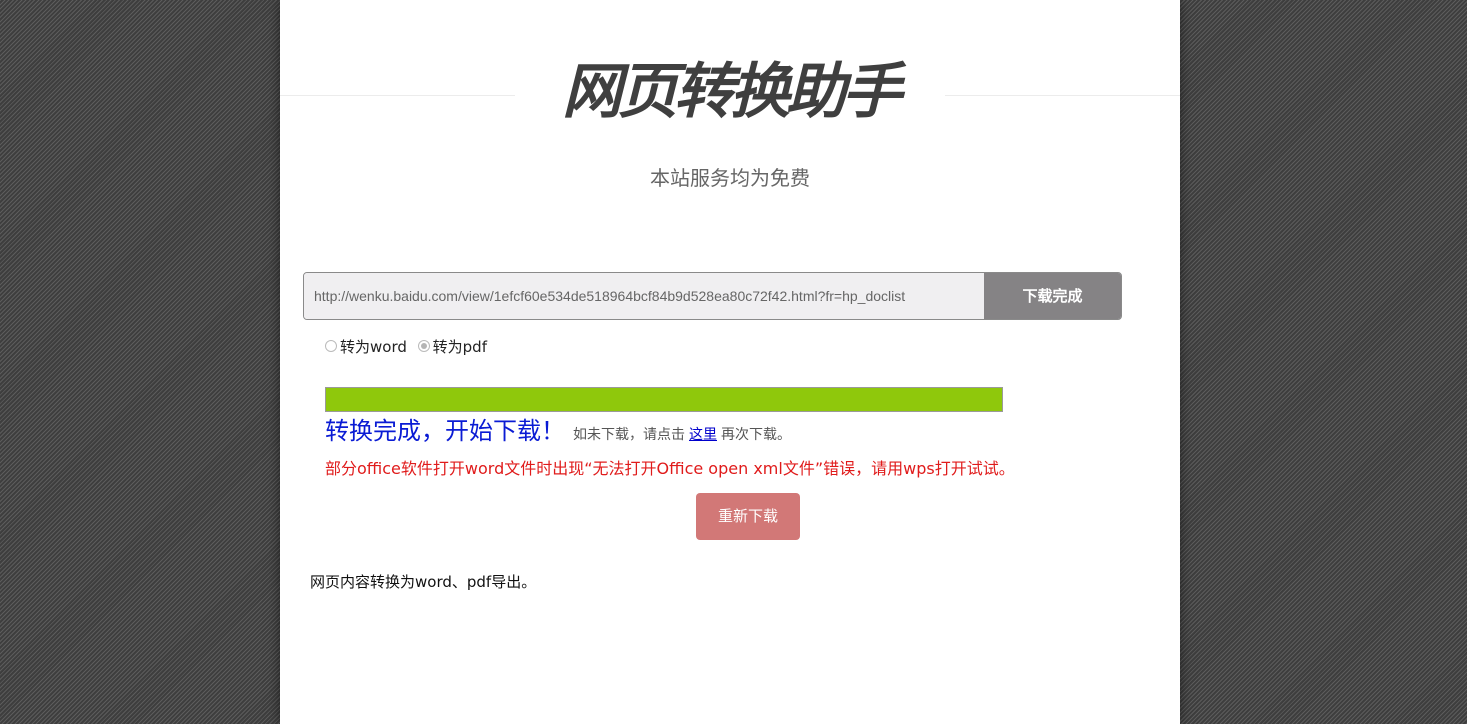 The height and width of the screenshot is (724, 1467). Describe the element at coordinates (703, 435) in the screenshot. I see `redownload-here-link: 这里` at that location.